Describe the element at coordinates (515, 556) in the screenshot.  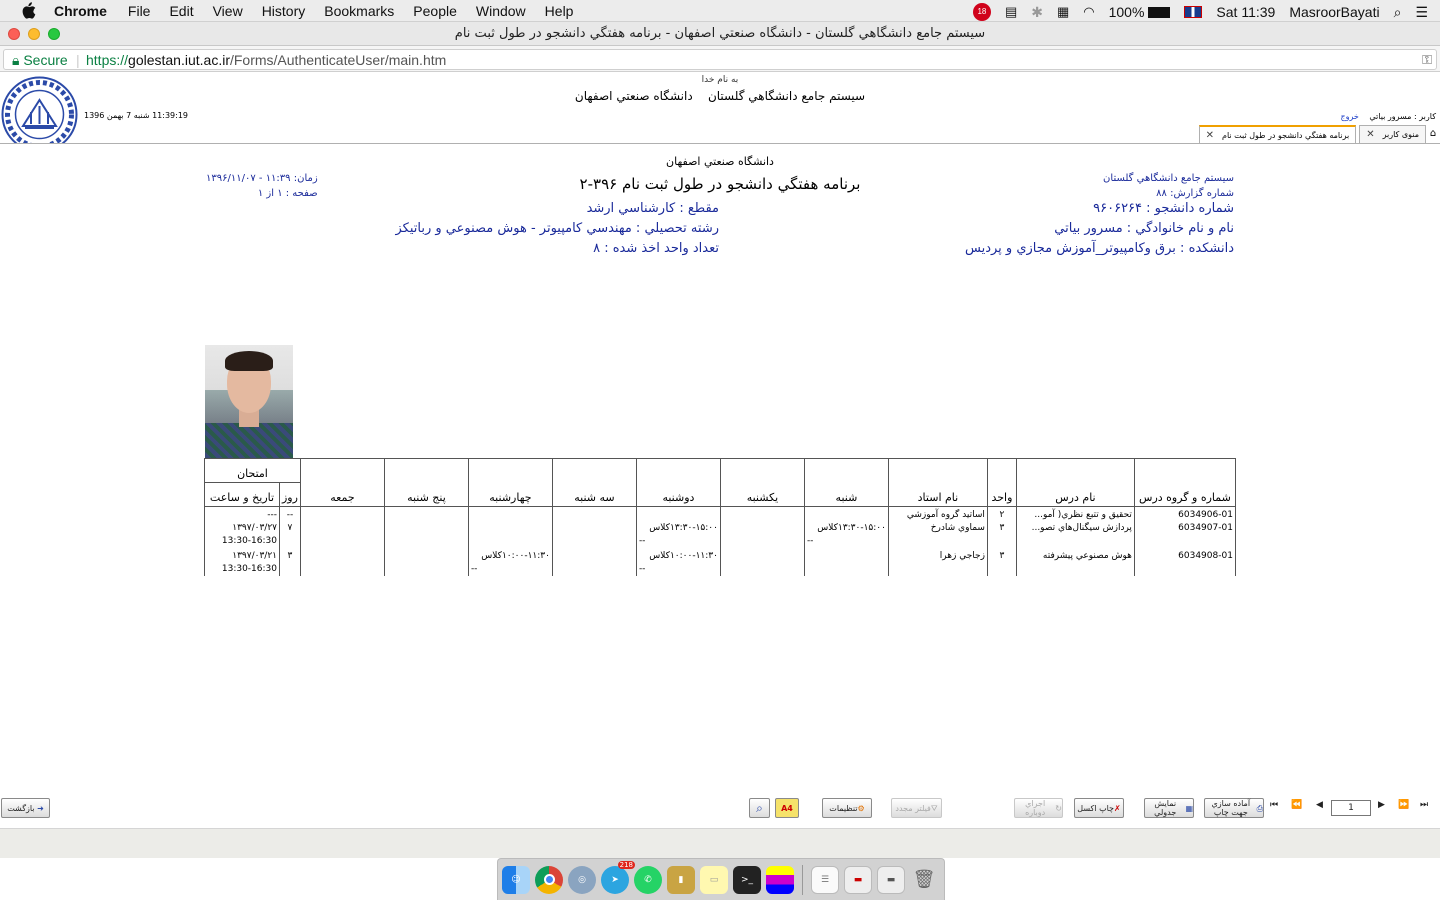
I see `session-time: ۱۰:۰۰-۱۱:۳۰كلاس` at that location.